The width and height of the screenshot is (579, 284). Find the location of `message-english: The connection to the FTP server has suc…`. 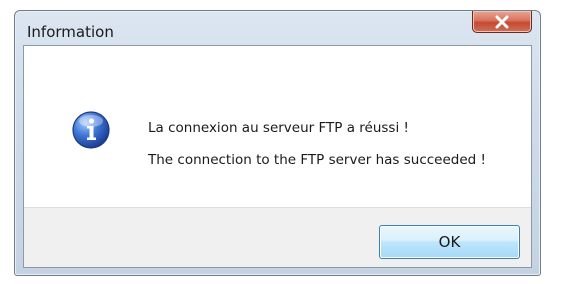

message-english: The connection to the FTP server has suc… is located at coordinates (317, 160).